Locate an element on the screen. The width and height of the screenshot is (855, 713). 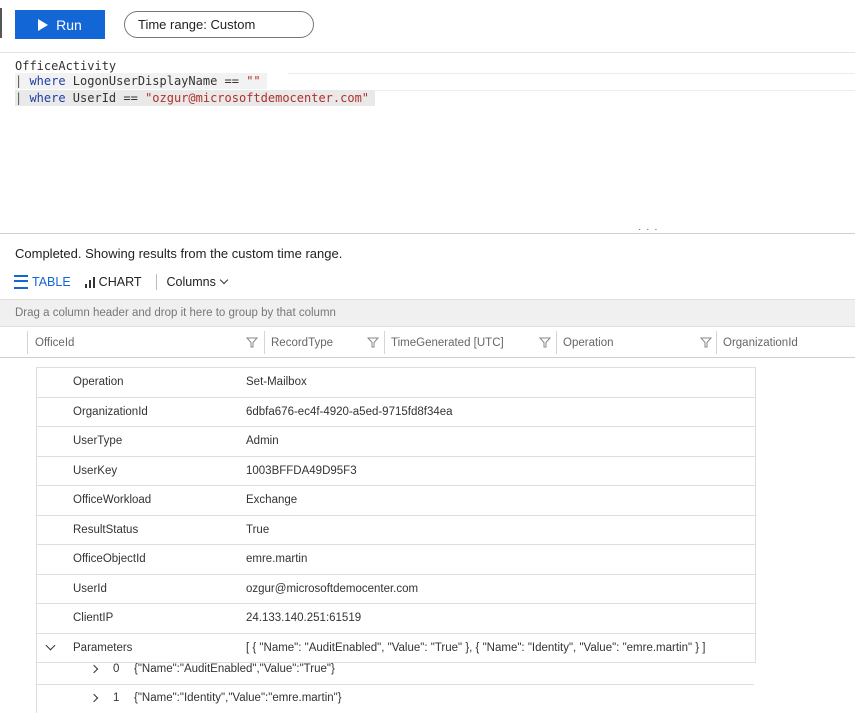
detail-key: OfficeWorkload is located at coordinates (112, 500).